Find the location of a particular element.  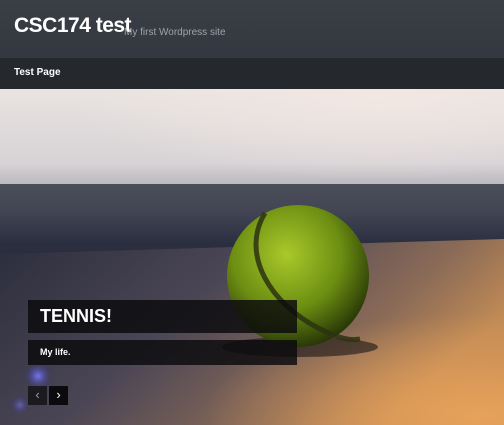

nav-item-test-page: Test Page is located at coordinates (37, 72).